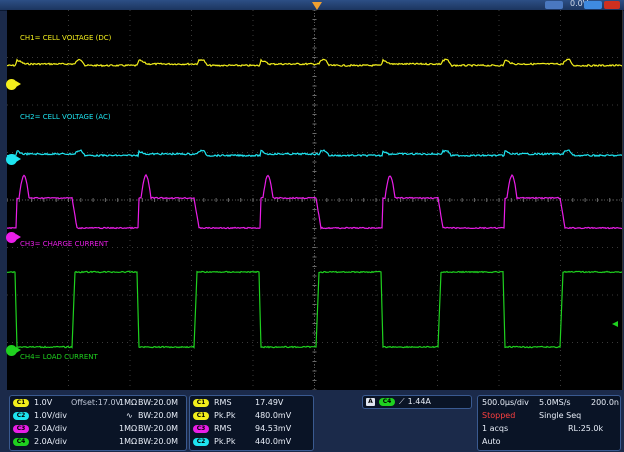 Image resolution: width=624 pixels, height=452 pixels. I want to click on channel-badge: C4, so click(21, 441).